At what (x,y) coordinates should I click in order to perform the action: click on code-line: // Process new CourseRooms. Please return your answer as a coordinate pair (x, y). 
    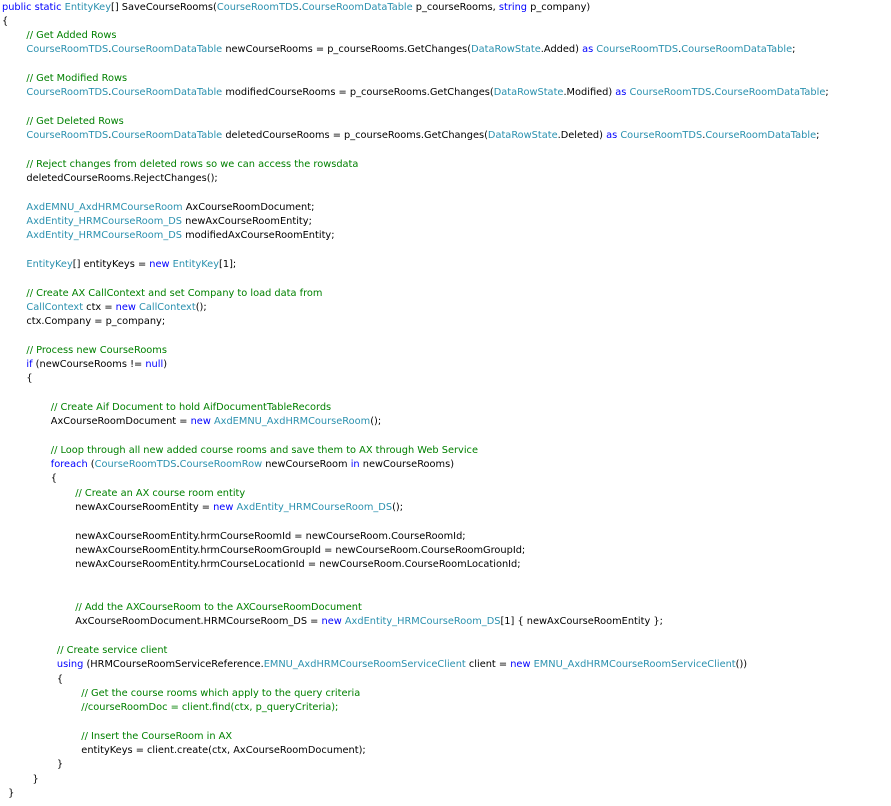
    Looking at the image, I should click on (84, 351).